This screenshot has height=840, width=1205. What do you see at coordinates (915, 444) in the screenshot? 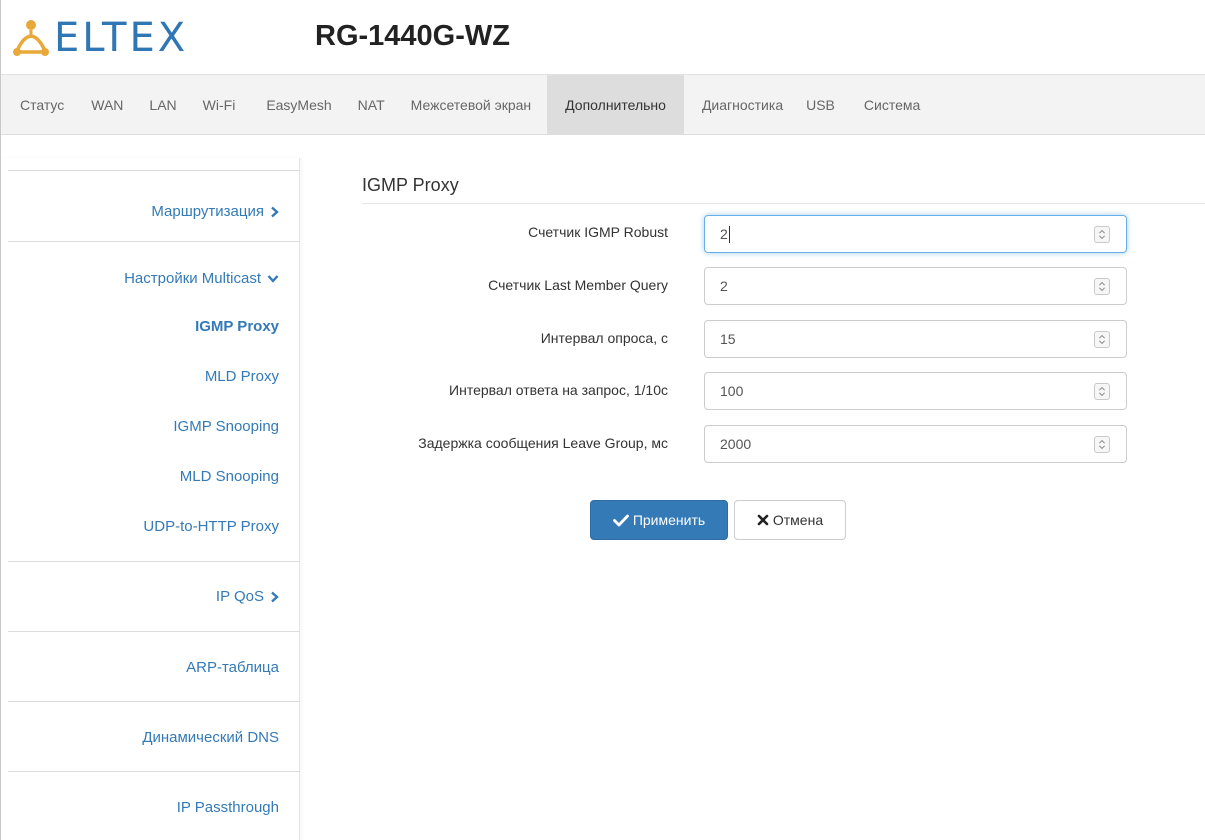
I see `leave-group-delay-input: 2000` at bounding box center [915, 444].